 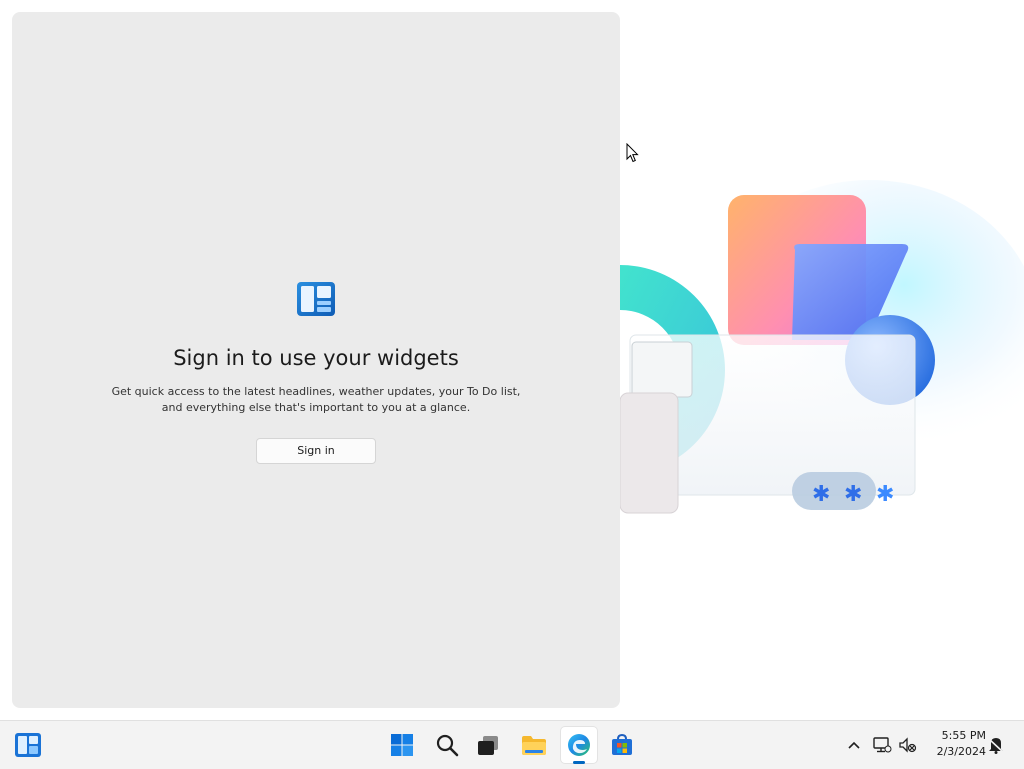 I want to click on store-icon, so click(x=622, y=745).